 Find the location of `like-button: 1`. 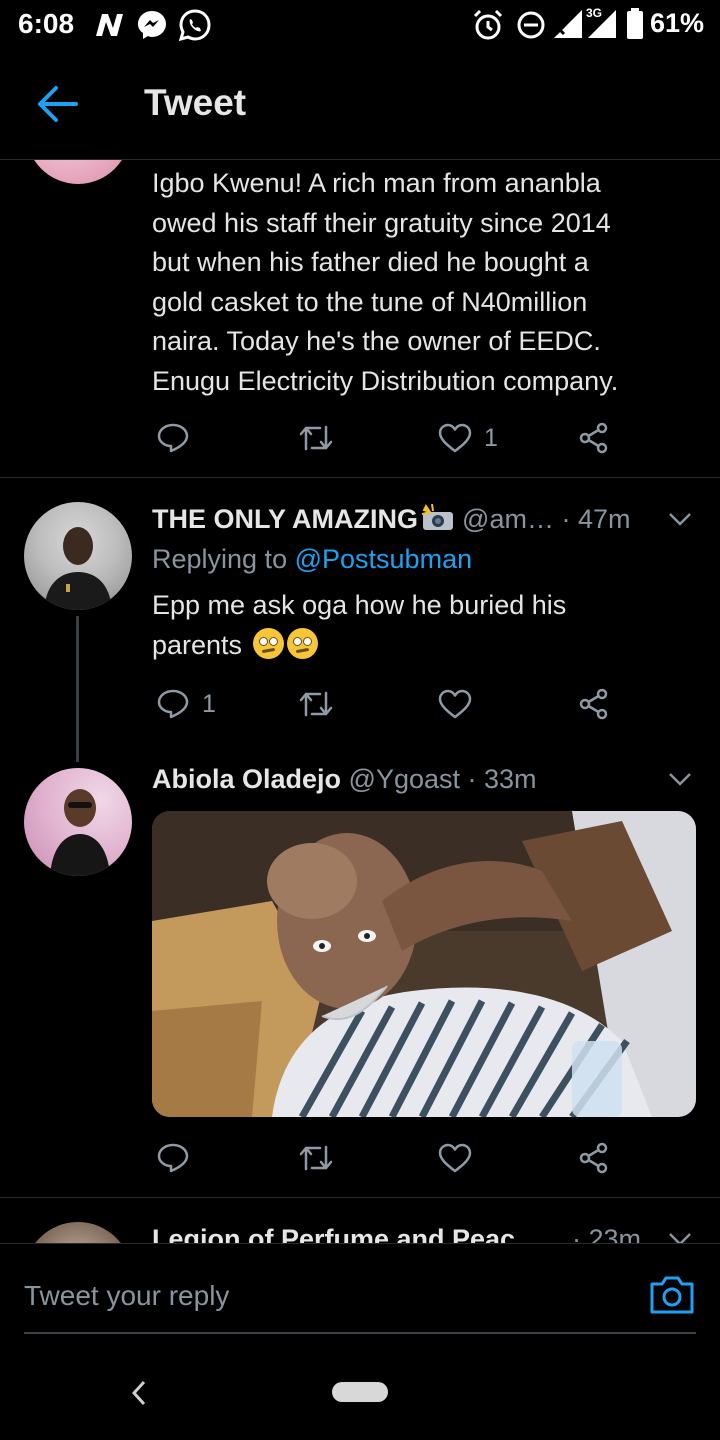

like-button: 1 is located at coordinates (468, 438).